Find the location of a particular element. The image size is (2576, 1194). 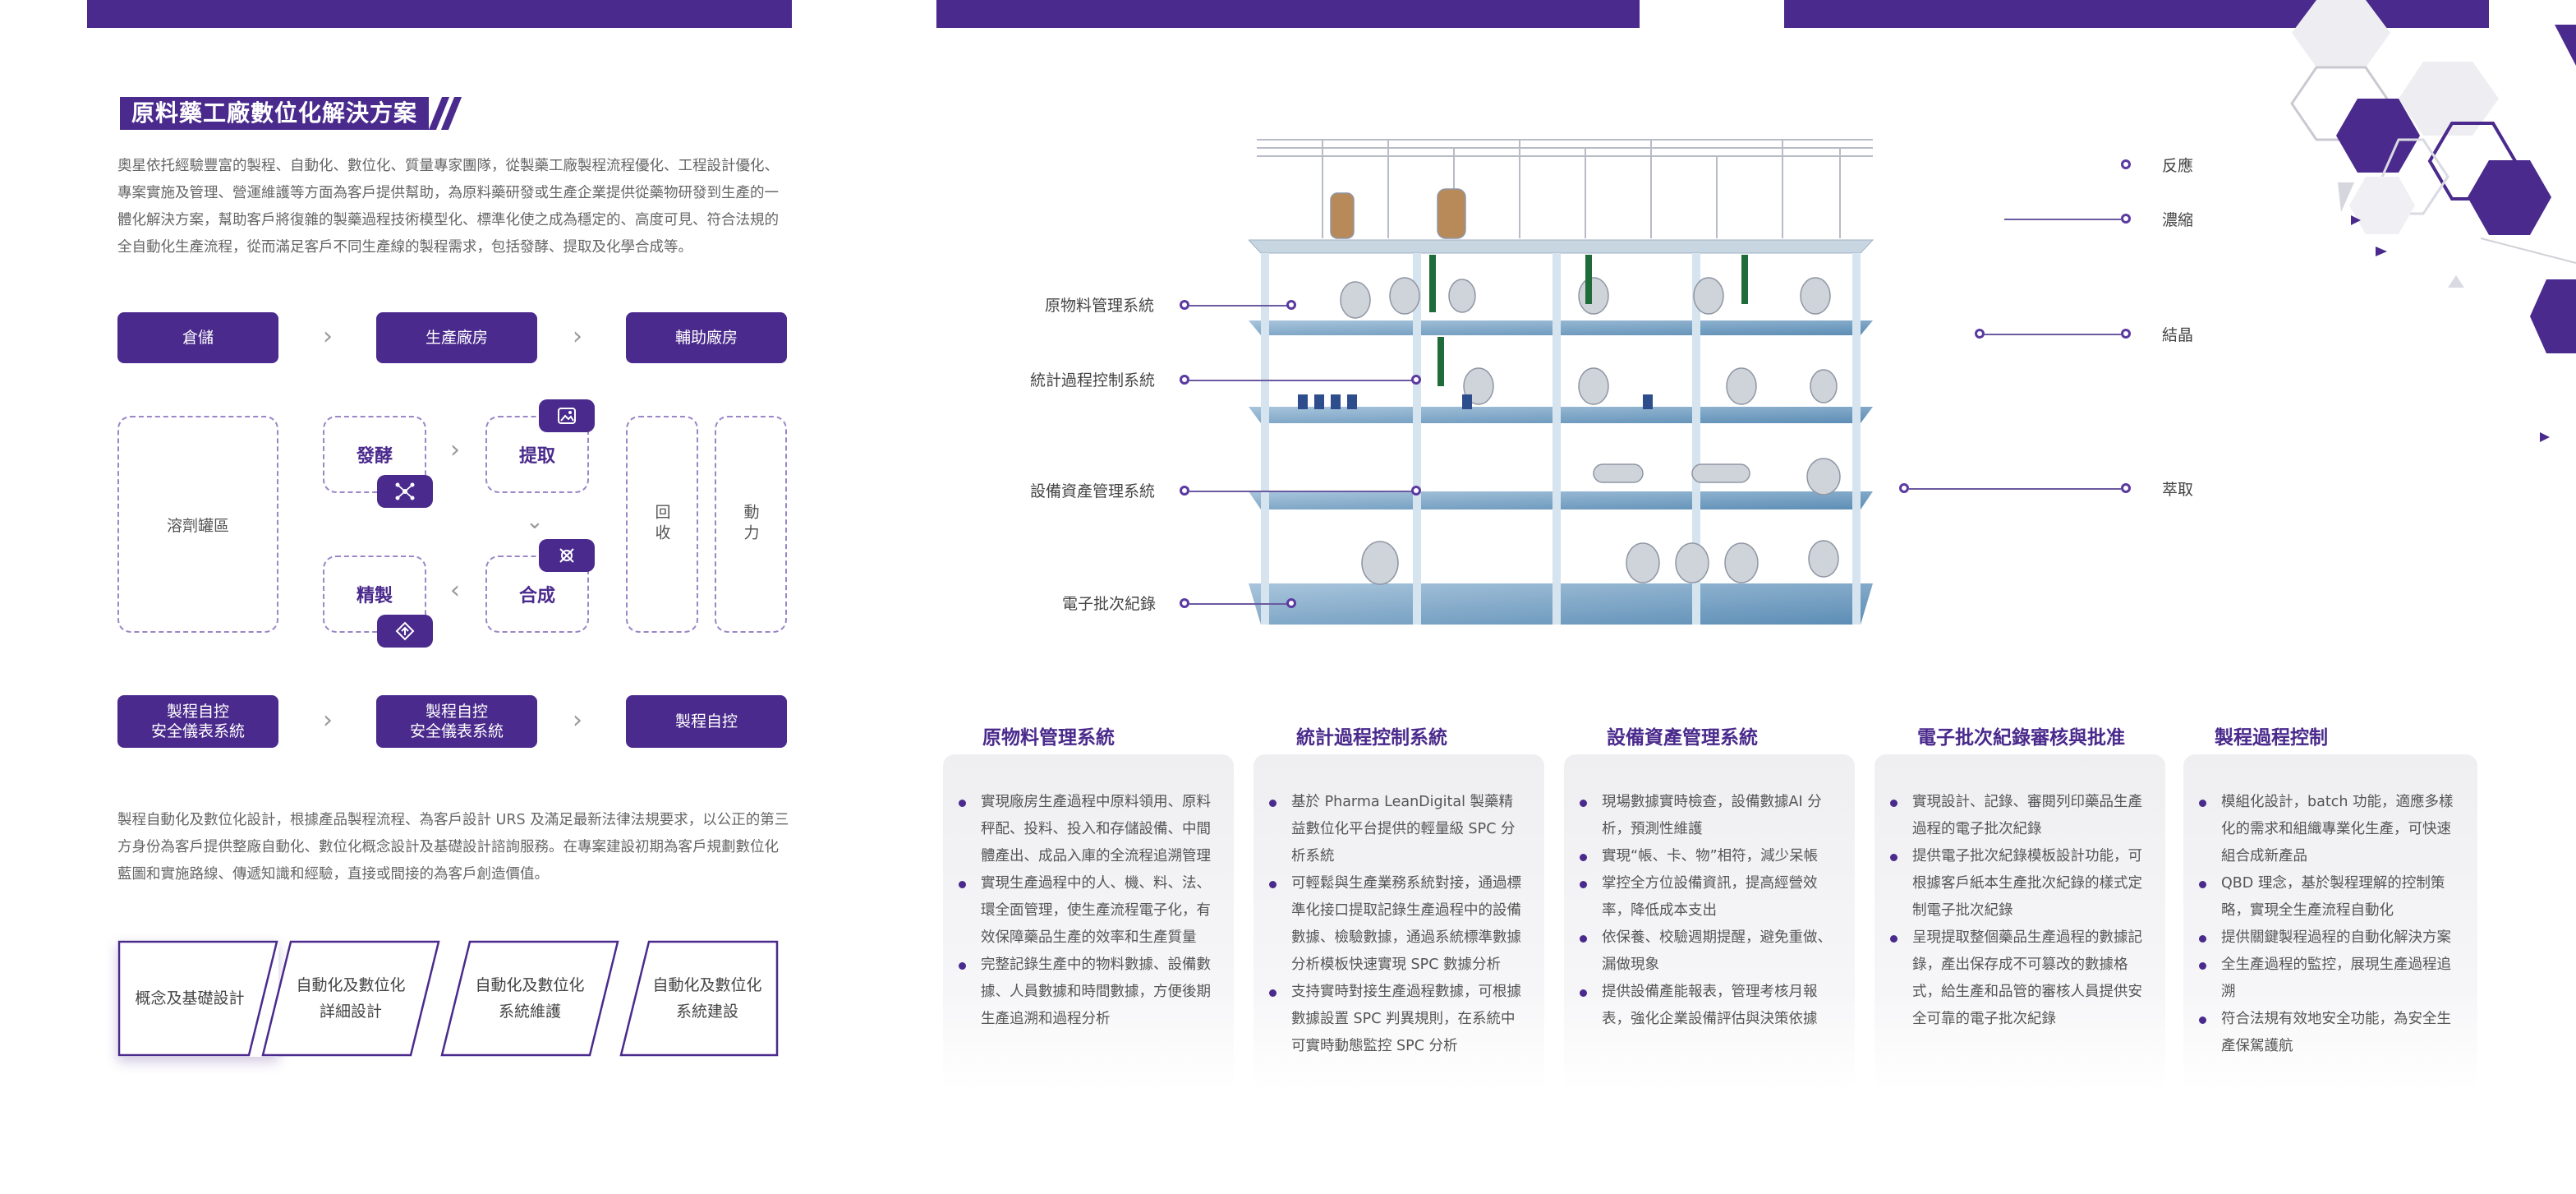

service-1: 概念及基礎設計 is located at coordinates (197, 999).